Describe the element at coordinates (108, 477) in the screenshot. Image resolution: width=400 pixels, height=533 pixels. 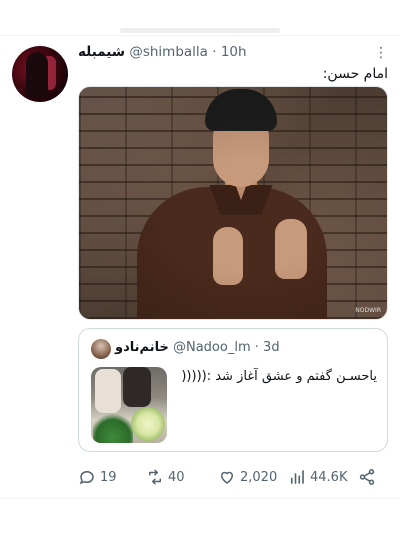
I see `reply-count: 19` at that location.